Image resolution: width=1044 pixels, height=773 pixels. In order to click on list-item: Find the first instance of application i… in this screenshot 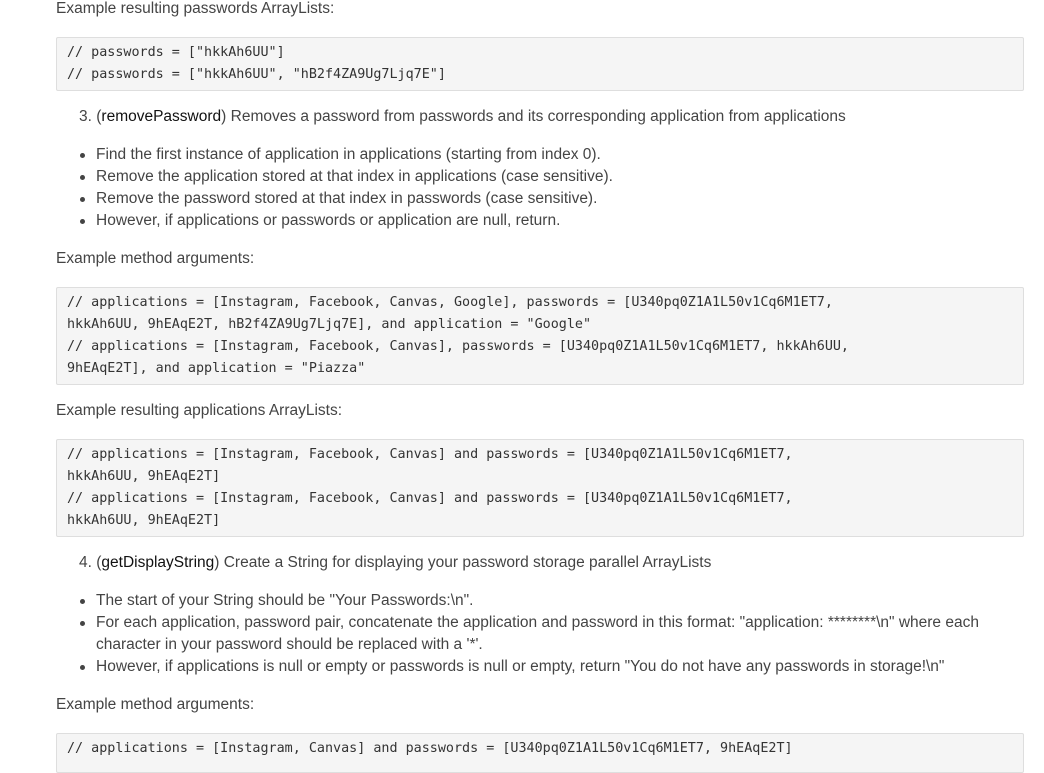, I will do `click(346, 155)`.